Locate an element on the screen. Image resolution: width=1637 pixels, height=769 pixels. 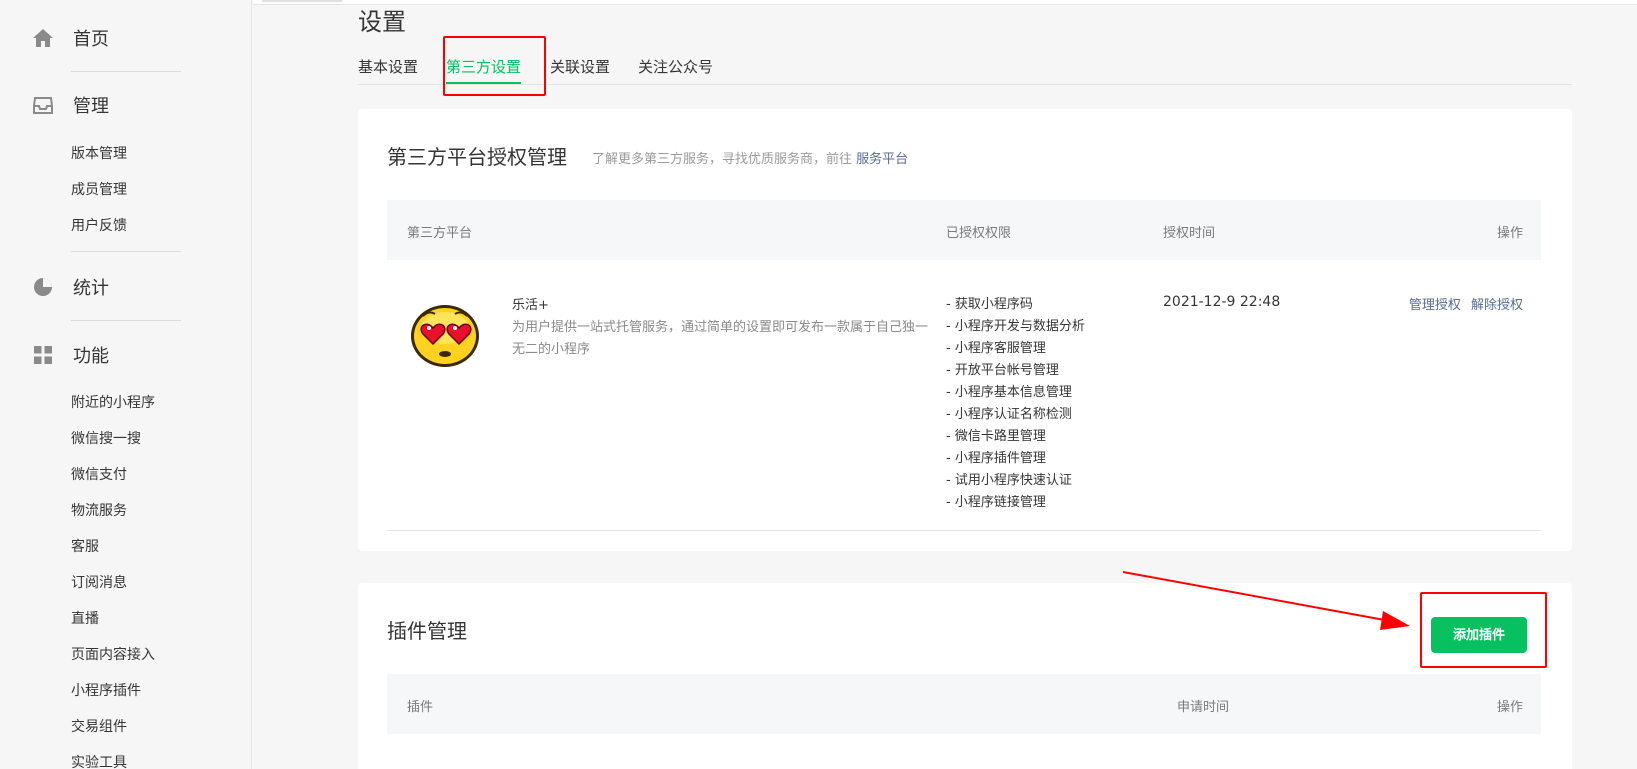
nav-item-pay: 微信支付 is located at coordinates (99, 475).